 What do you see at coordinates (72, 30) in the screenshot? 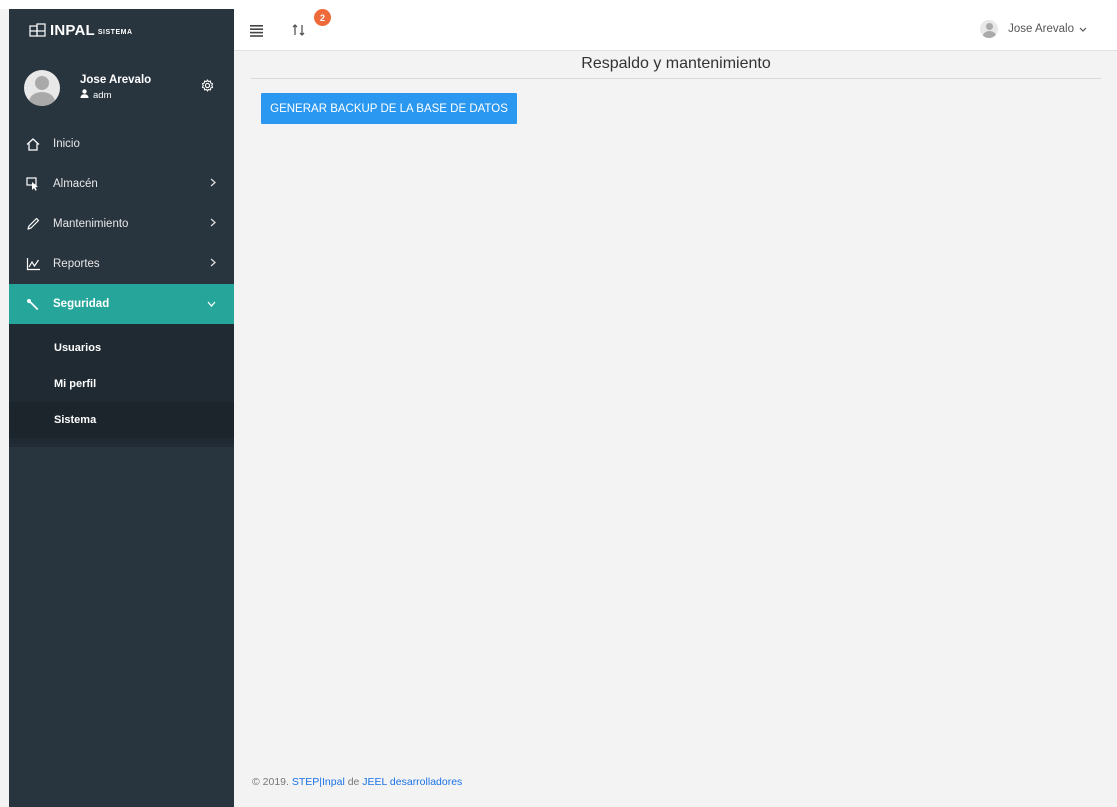
I see `brand-name: INPAL` at bounding box center [72, 30].